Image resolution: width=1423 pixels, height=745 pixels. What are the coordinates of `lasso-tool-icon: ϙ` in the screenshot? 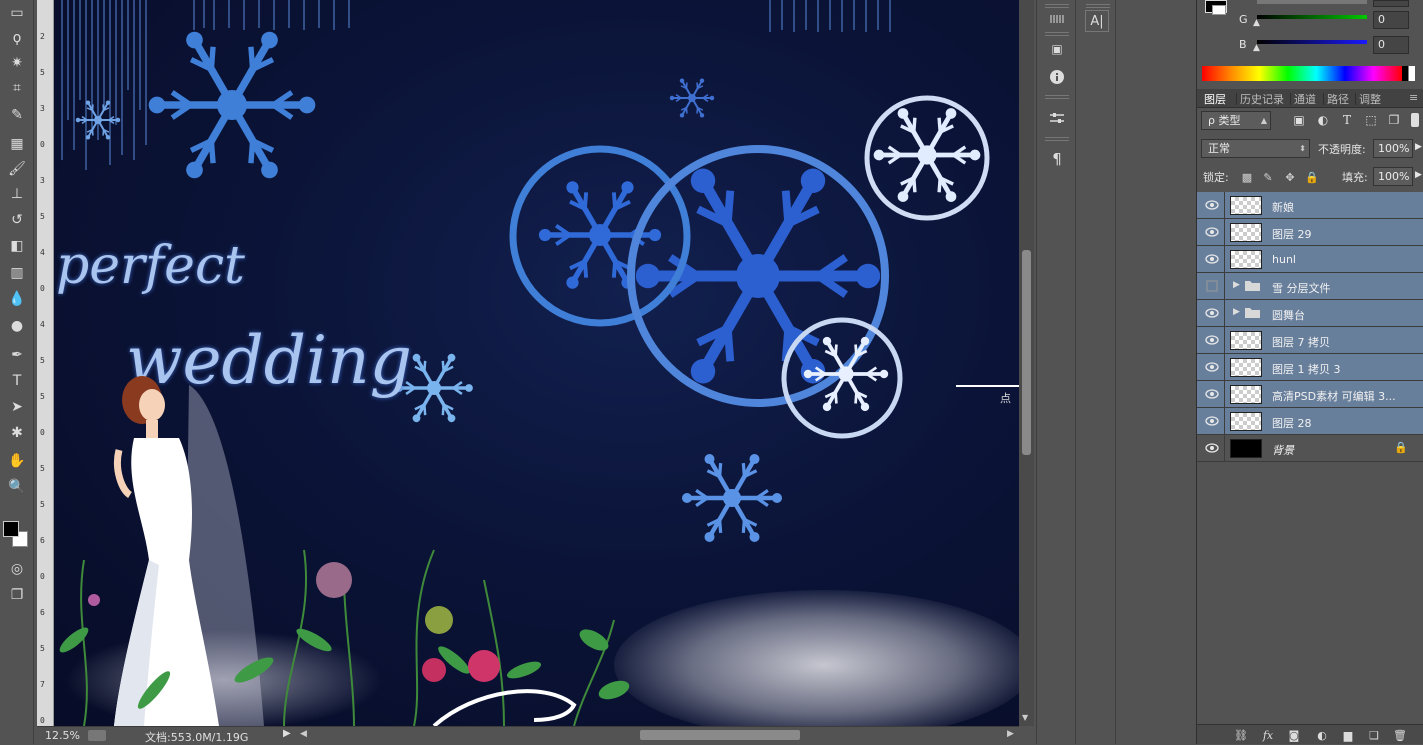 It's located at (17, 38).